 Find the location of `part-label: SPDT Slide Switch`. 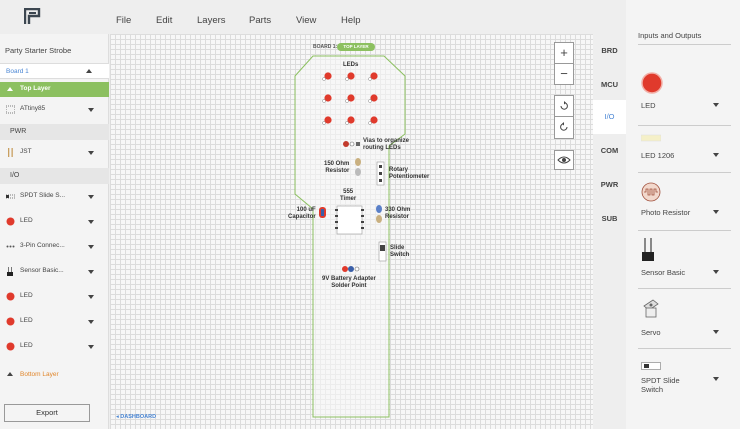

part-label: SPDT Slide Switch is located at coordinates (660, 385).